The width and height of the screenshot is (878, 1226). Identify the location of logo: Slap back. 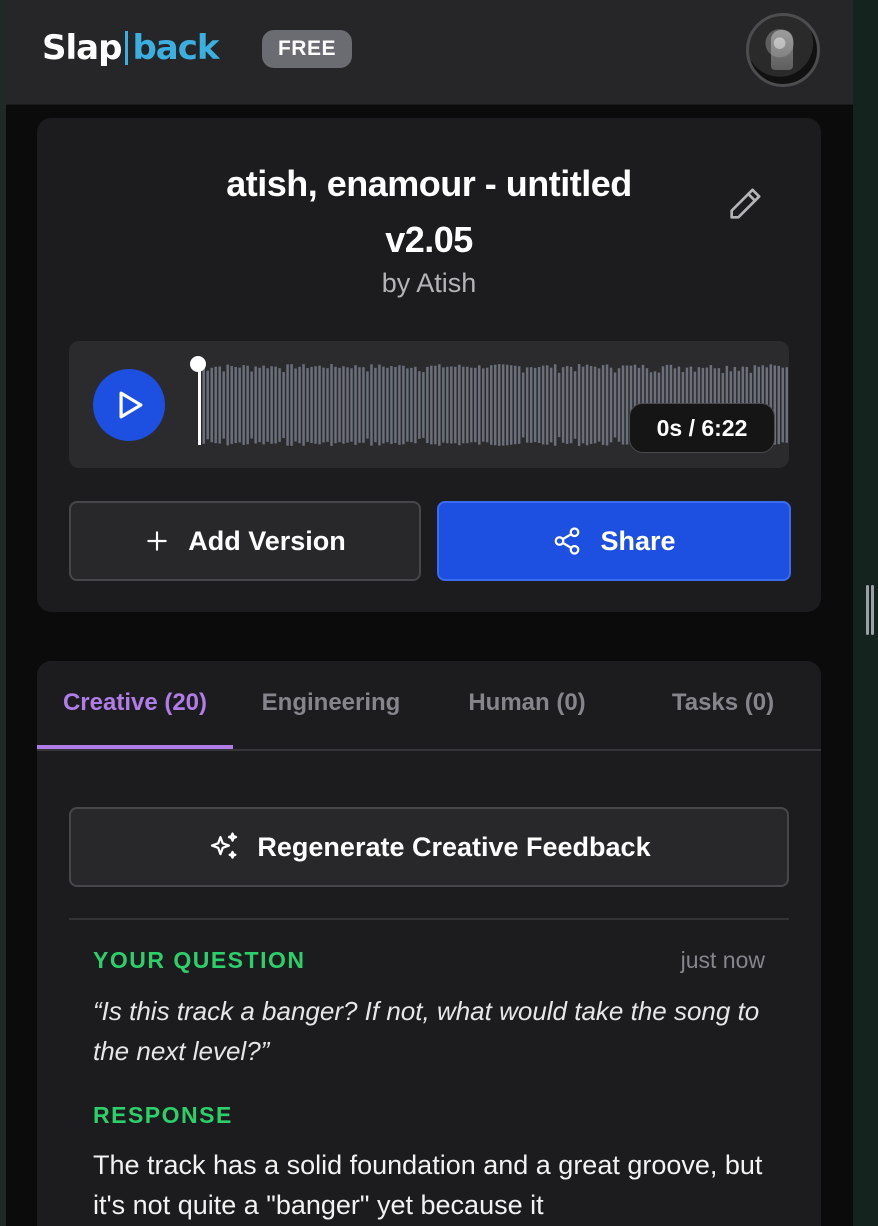
(130, 48).